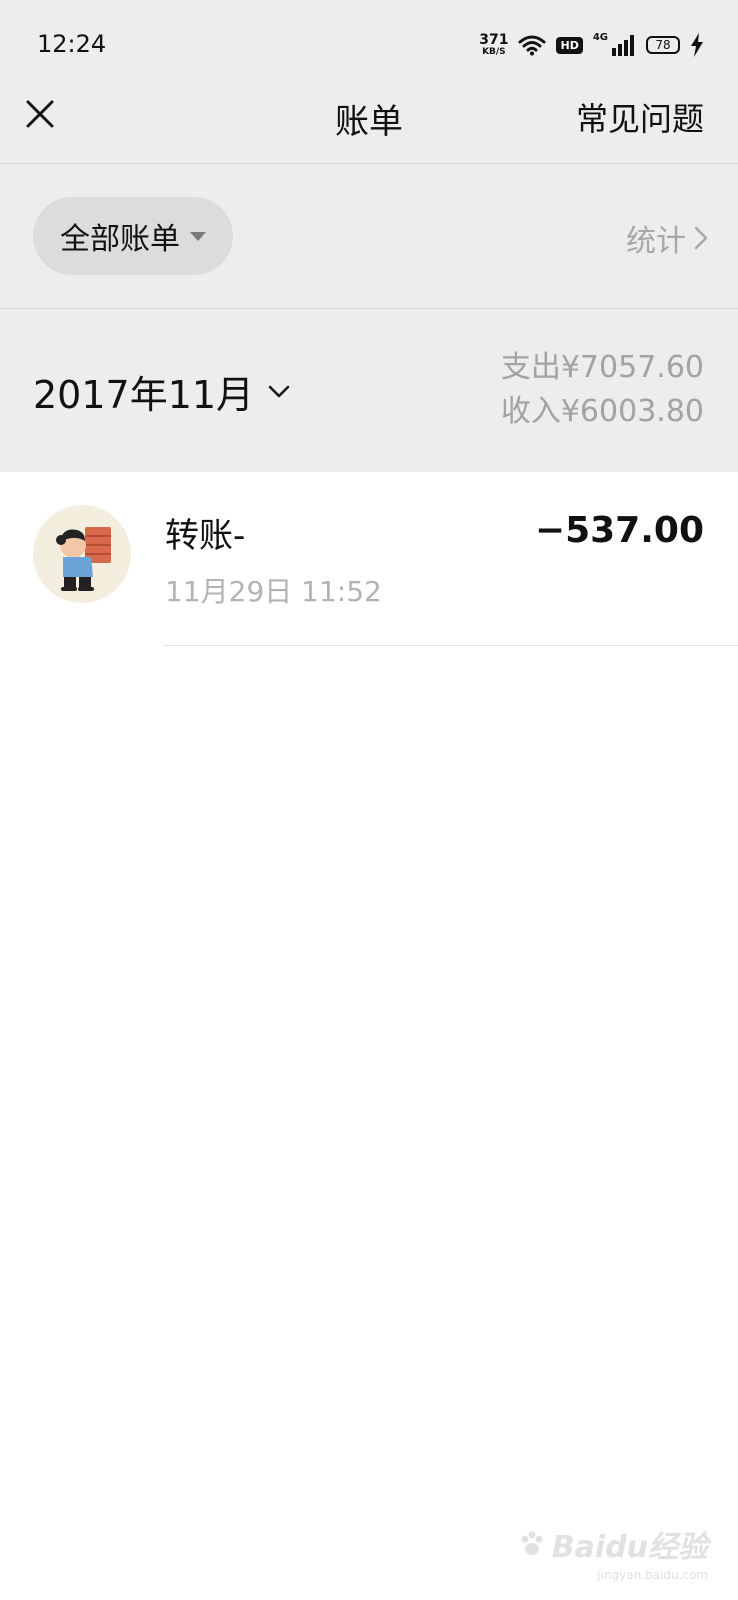 The image size is (738, 1600). Describe the element at coordinates (602, 411) in the screenshot. I see `income-total: 收入¥6003.80` at that location.